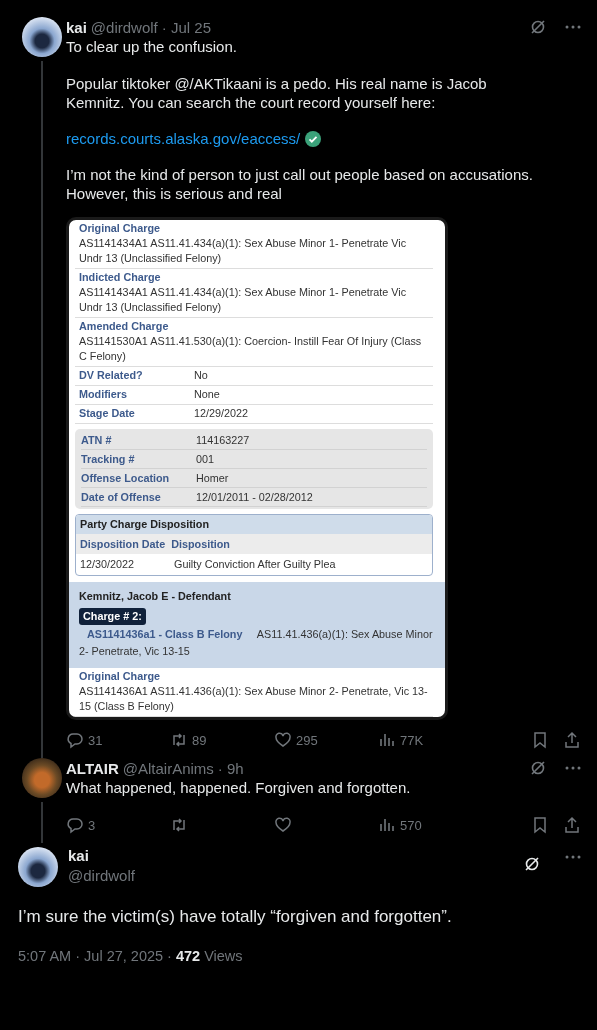 The image size is (597, 1030). What do you see at coordinates (230, 768) in the screenshot?
I see `post-time: · 9h` at bounding box center [230, 768].